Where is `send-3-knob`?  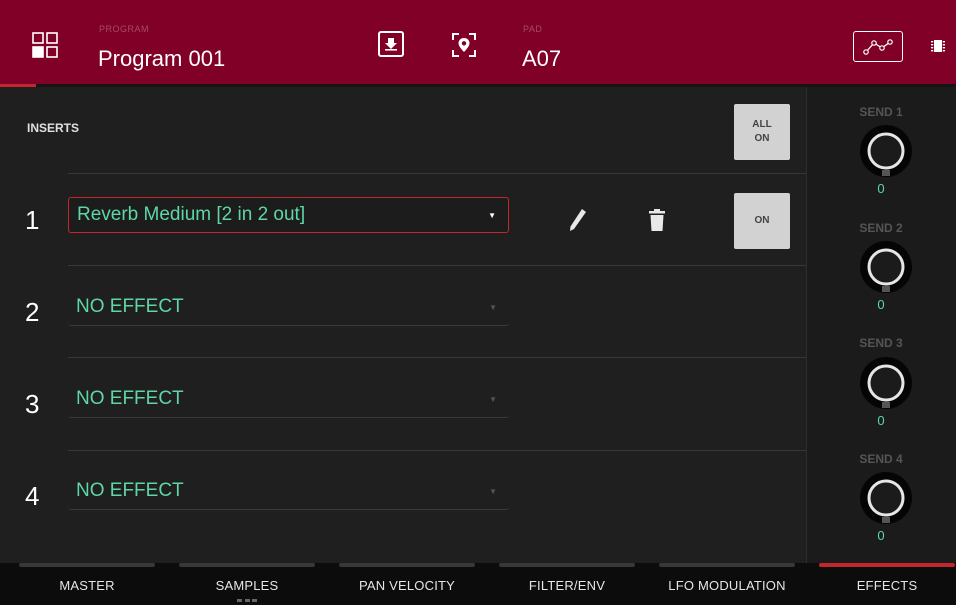 send-3-knob is located at coordinates (886, 383).